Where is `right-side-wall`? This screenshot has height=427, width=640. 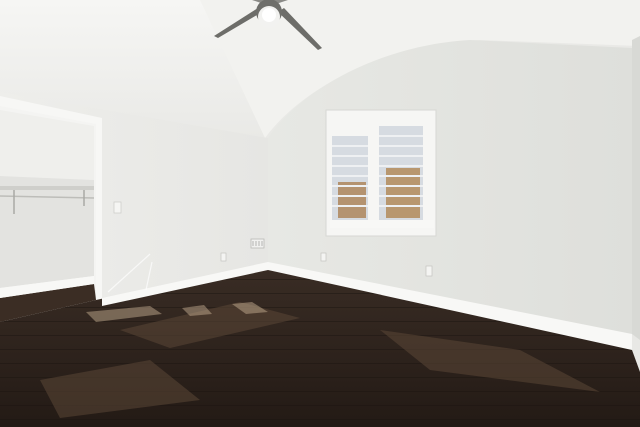 right-side-wall is located at coordinates (636, 204).